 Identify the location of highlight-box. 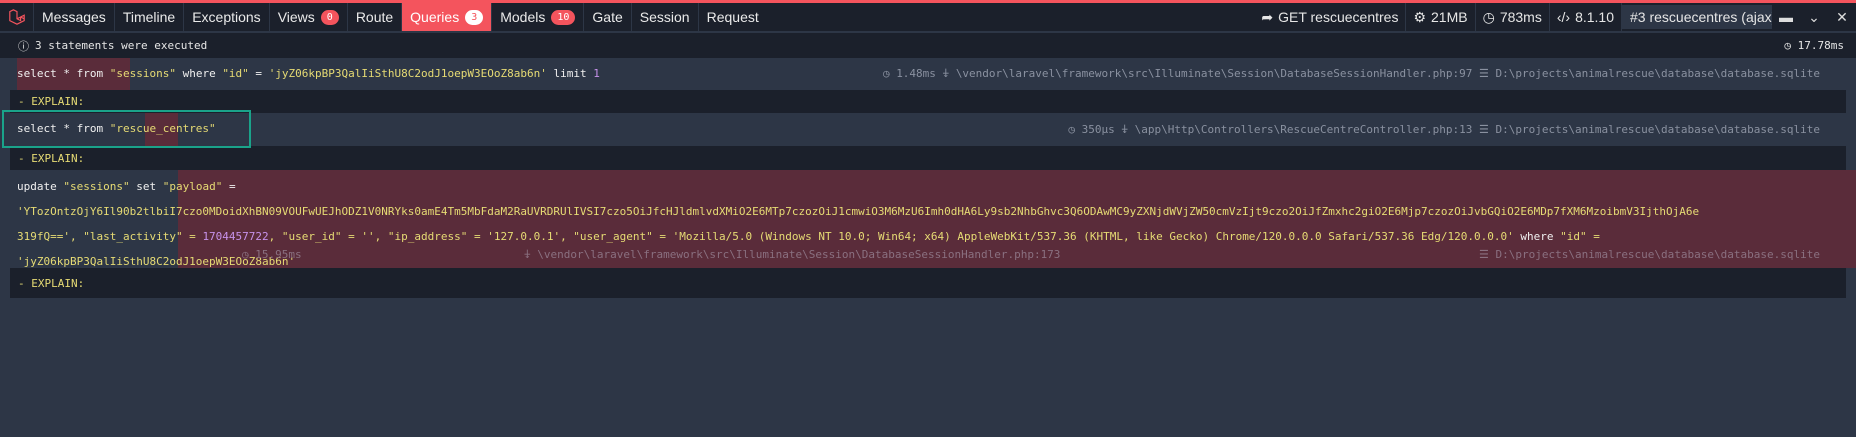
(126, 129).